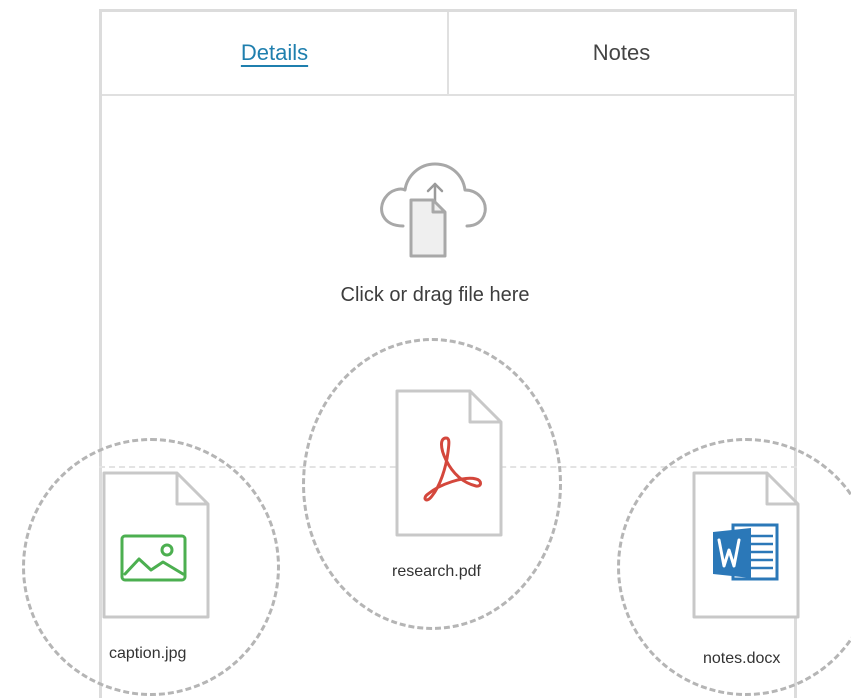  Describe the element at coordinates (433, 210) in the screenshot. I see `cloud-upload-icon` at that location.